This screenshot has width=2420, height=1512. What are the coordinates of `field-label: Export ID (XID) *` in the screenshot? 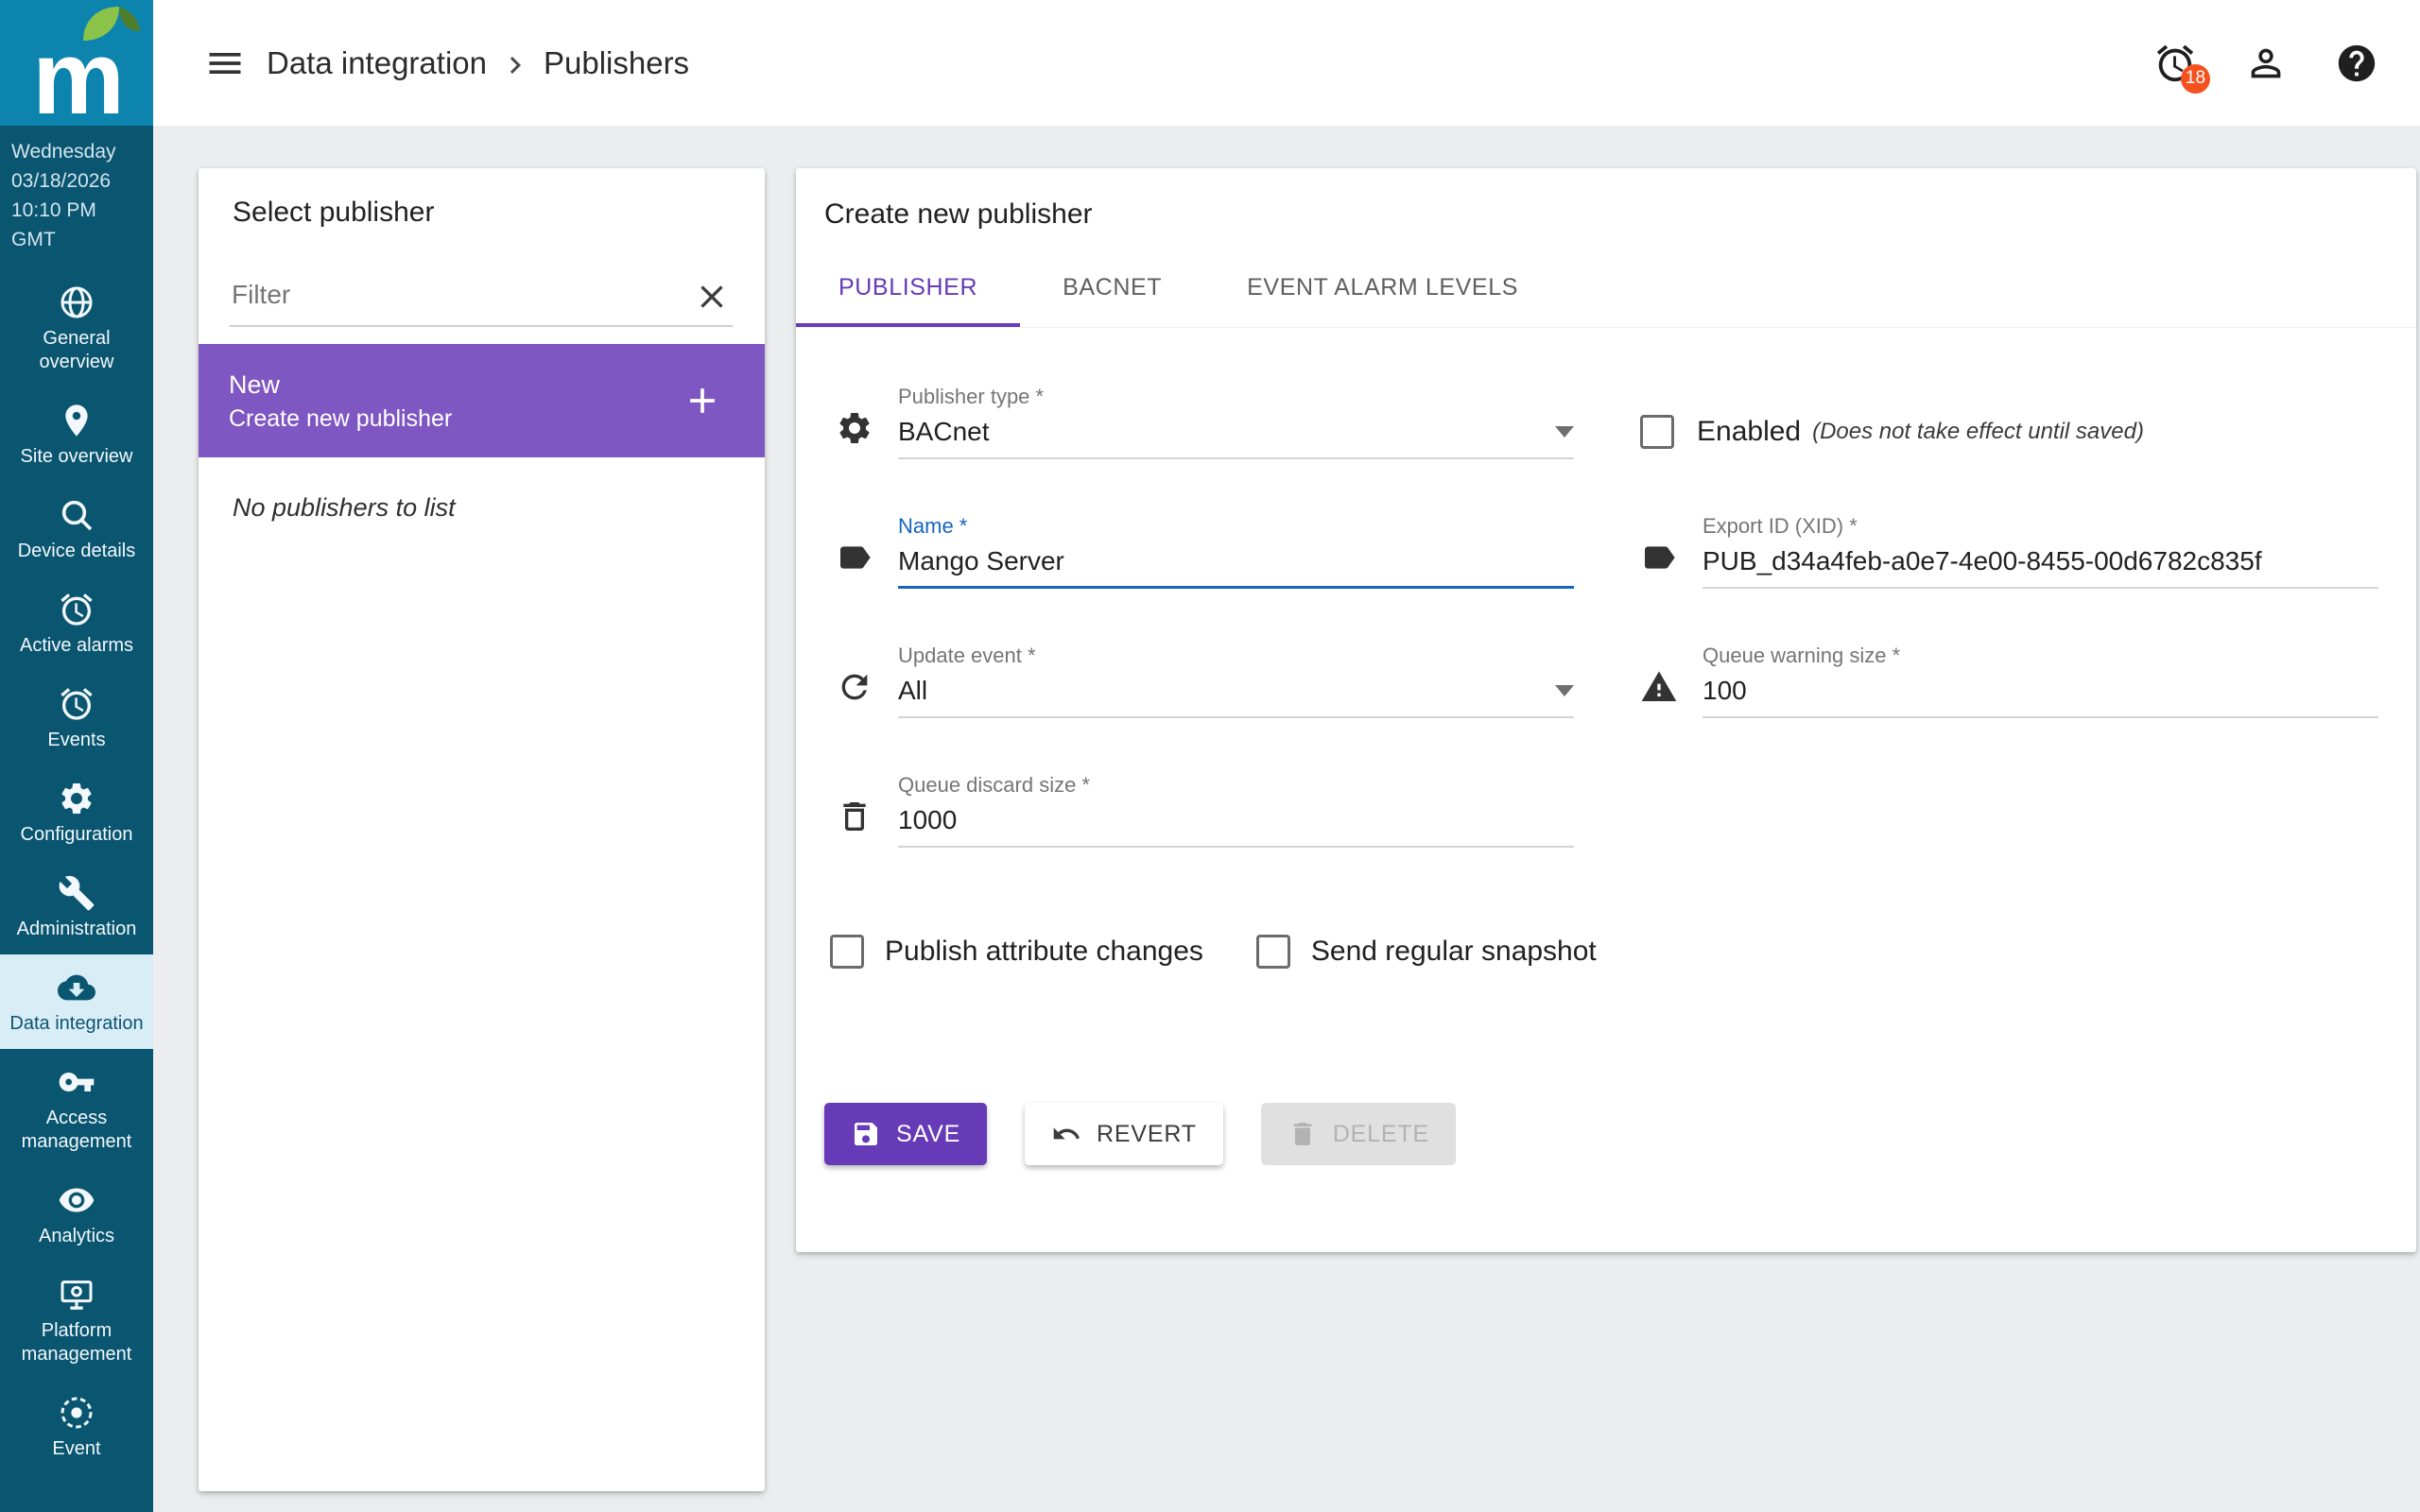 It's located at (1780, 526).